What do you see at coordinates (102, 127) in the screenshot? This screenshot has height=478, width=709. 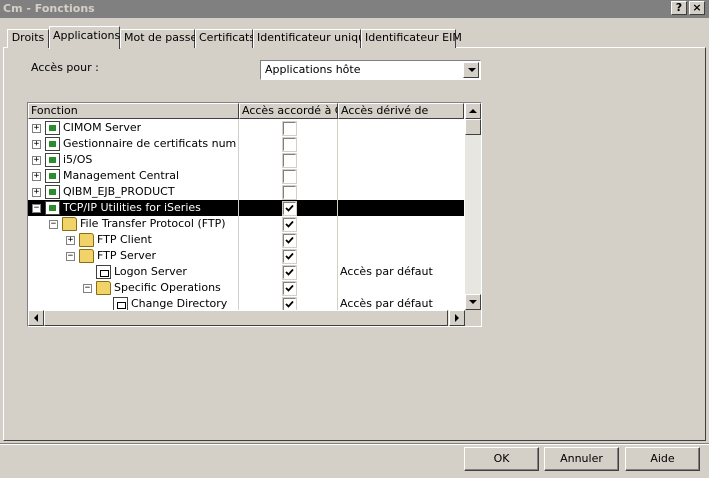 I see `function-label: CIMOM Server` at bounding box center [102, 127].